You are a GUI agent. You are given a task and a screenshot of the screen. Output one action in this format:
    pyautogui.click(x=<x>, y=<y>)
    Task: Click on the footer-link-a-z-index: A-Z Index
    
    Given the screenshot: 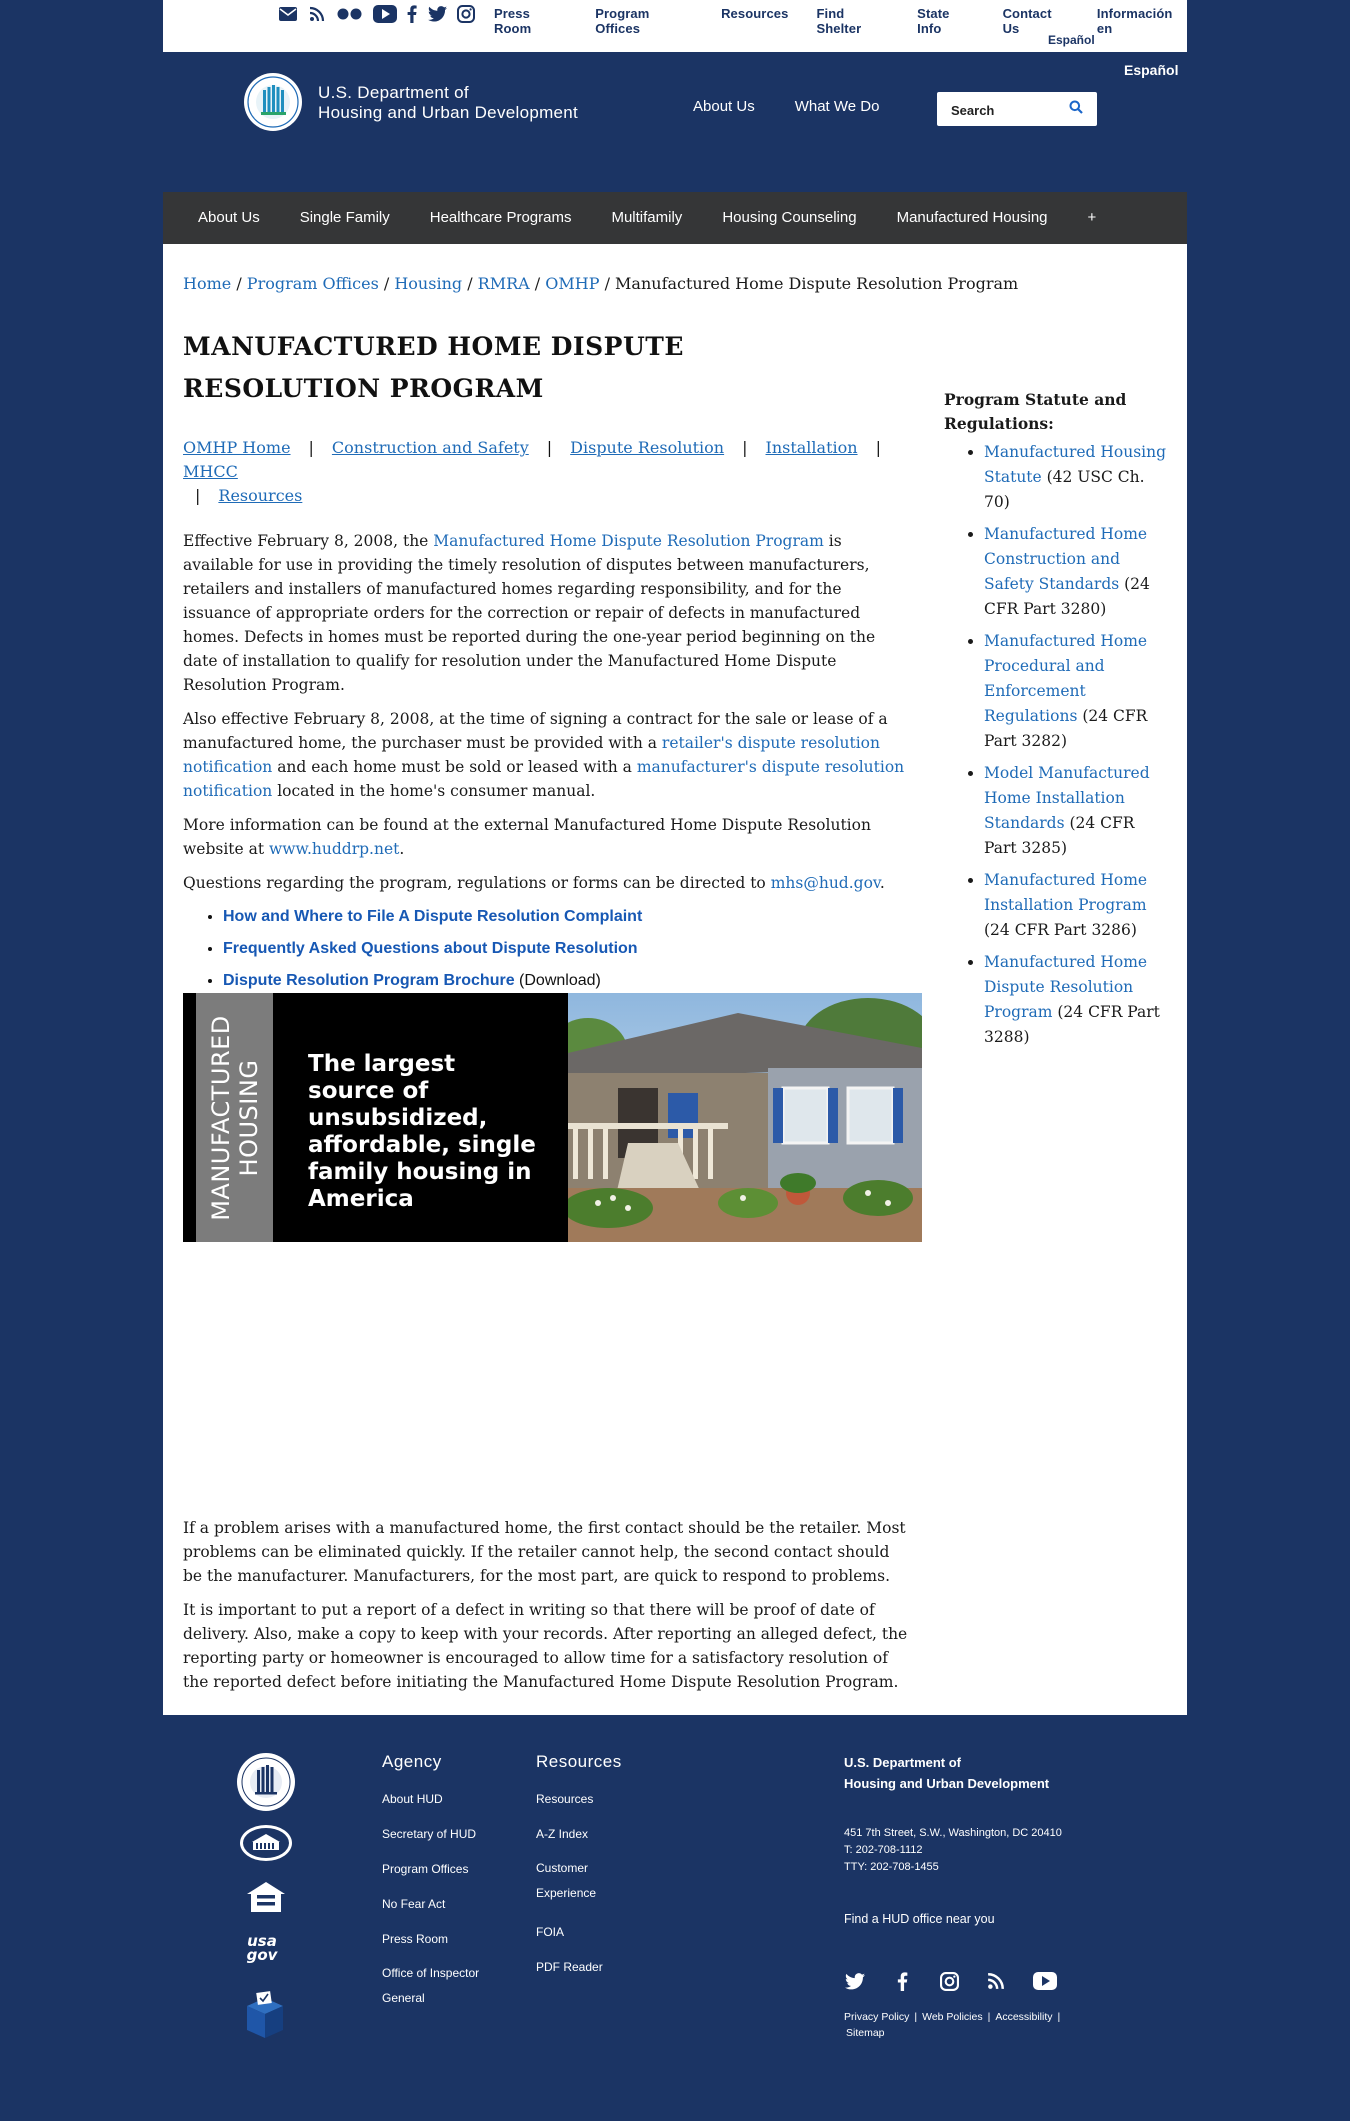 What is the action you would take?
    pyautogui.click(x=601, y=1834)
    